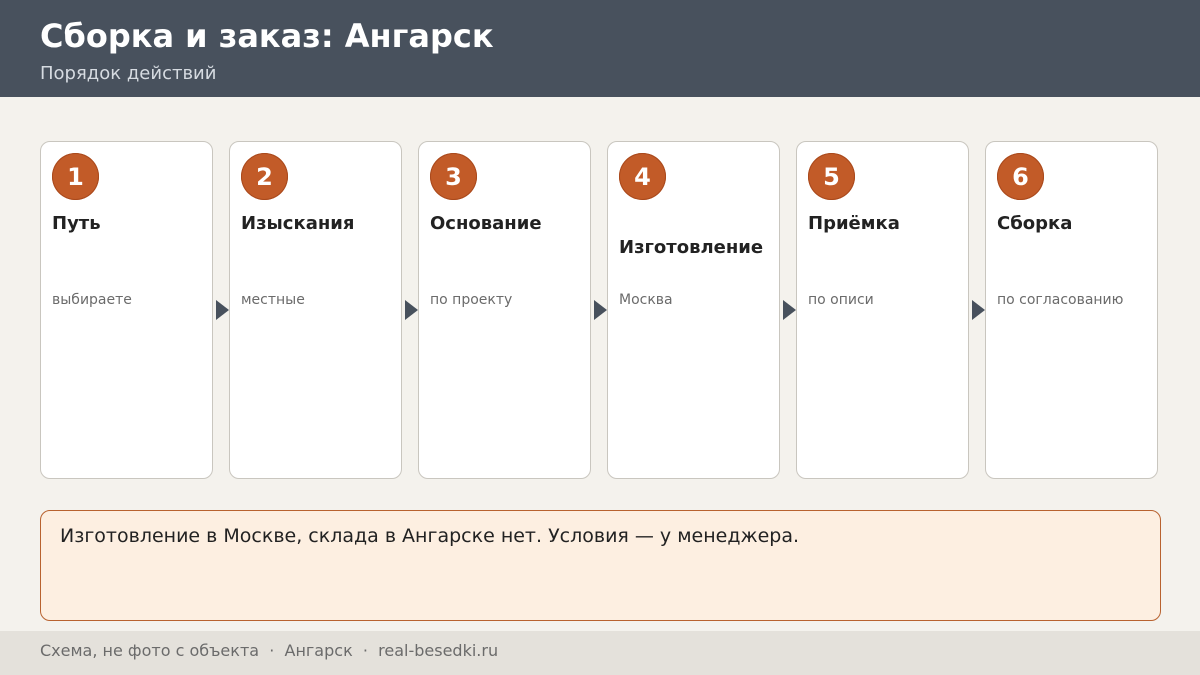 The width and height of the screenshot is (1200, 675). What do you see at coordinates (486, 223) in the screenshot?
I see `step-title: Основание` at bounding box center [486, 223].